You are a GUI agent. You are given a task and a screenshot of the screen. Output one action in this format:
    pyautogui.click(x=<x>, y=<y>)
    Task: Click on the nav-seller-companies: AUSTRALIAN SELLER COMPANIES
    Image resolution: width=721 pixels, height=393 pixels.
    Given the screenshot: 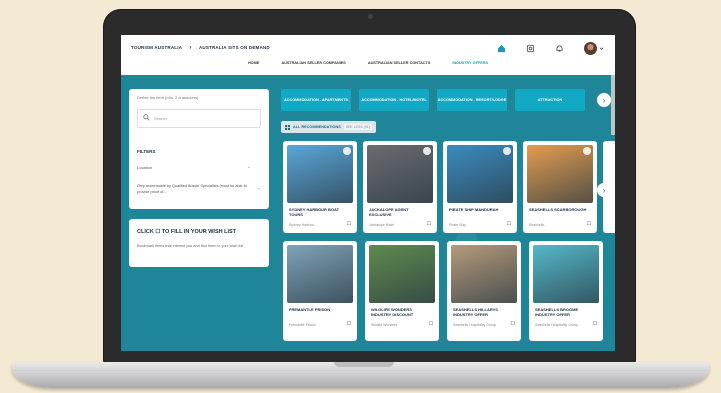 What is the action you would take?
    pyautogui.click(x=313, y=67)
    